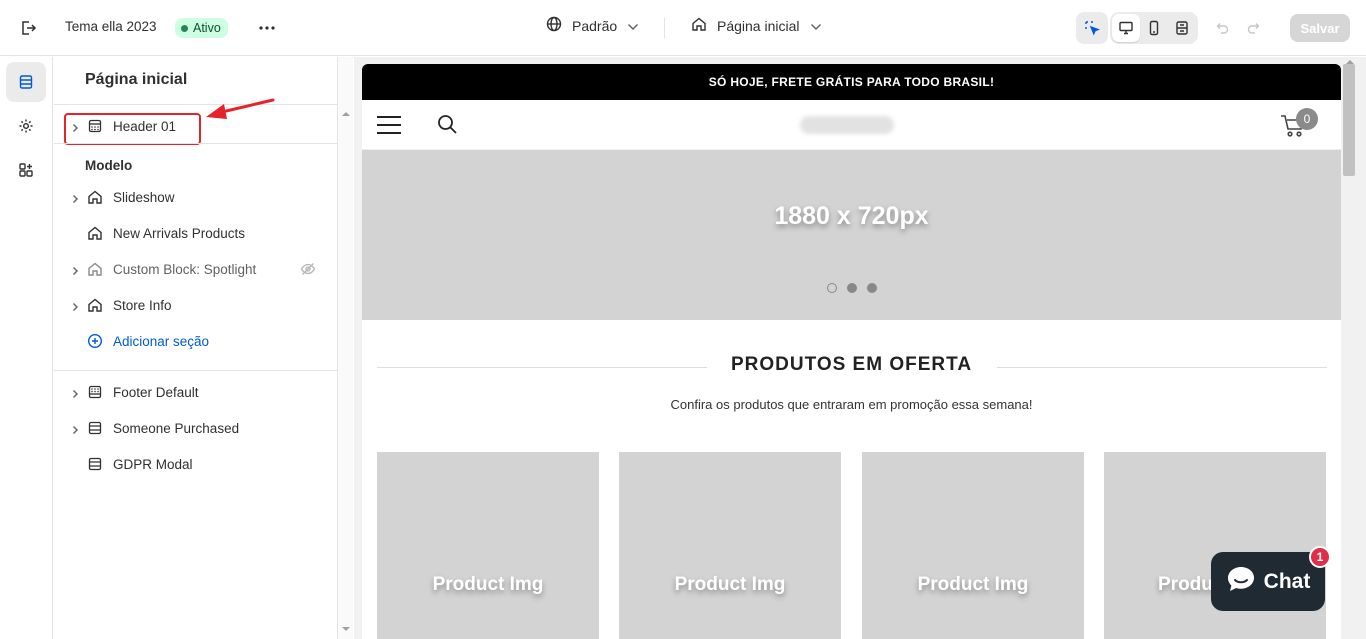 The image size is (1366, 639). I want to click on store-header, so click(851, 125).